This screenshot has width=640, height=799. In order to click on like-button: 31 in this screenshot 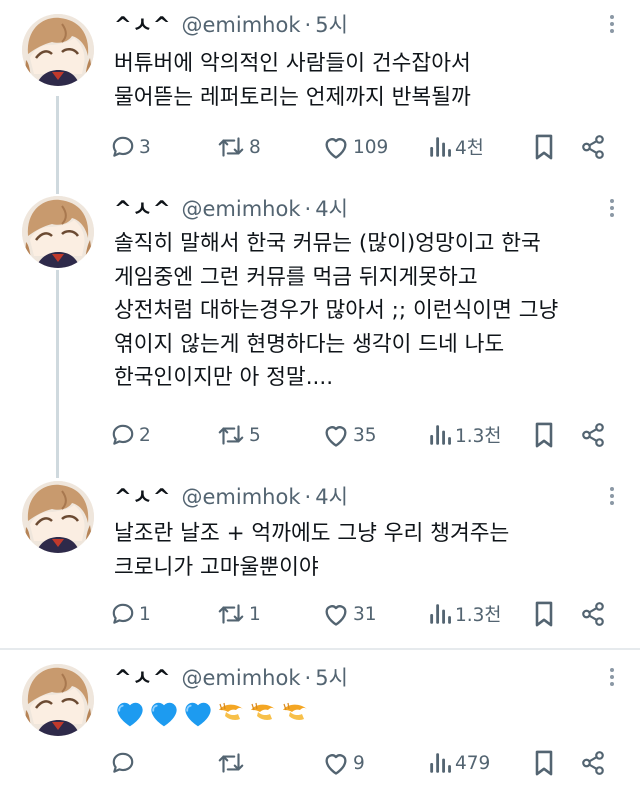, I will do `click(349, 614)`.